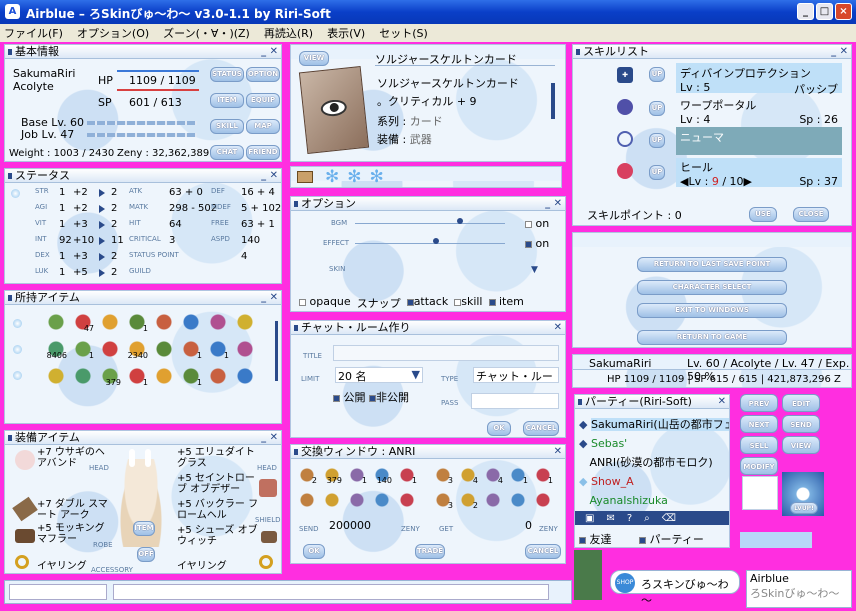  Describe the element at coordinates (543, 243) in the screenshot. I see `effect-on: on` at that location.